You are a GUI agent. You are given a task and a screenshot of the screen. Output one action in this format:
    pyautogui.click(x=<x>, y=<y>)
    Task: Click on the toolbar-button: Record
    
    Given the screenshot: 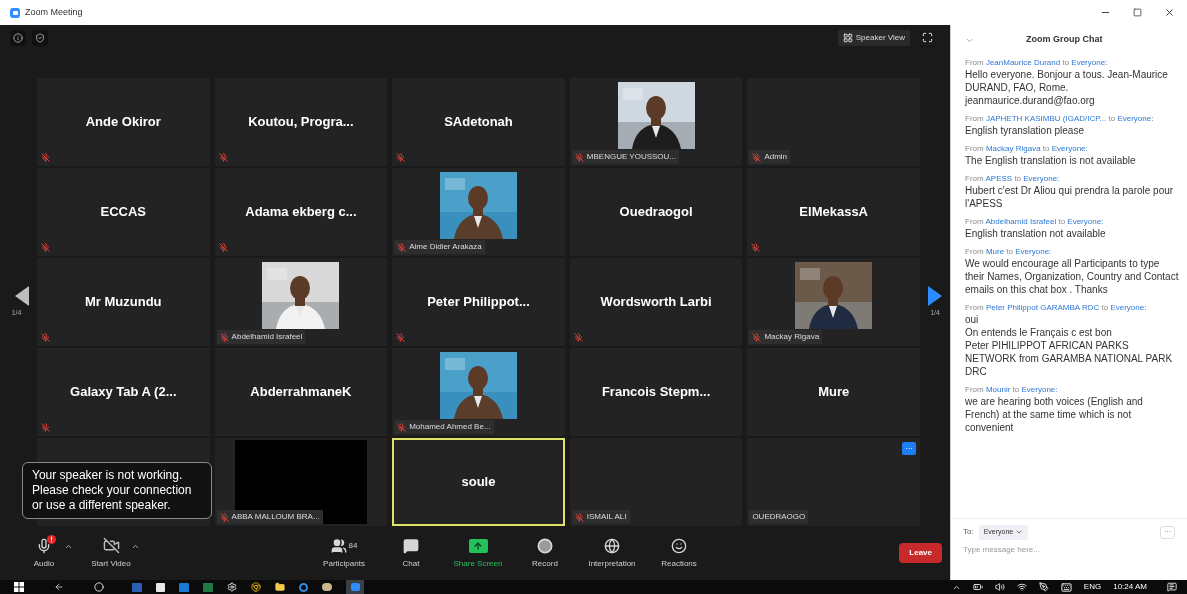 What is the action you would take?
    pyautogui.click(x=545, y=553)
    